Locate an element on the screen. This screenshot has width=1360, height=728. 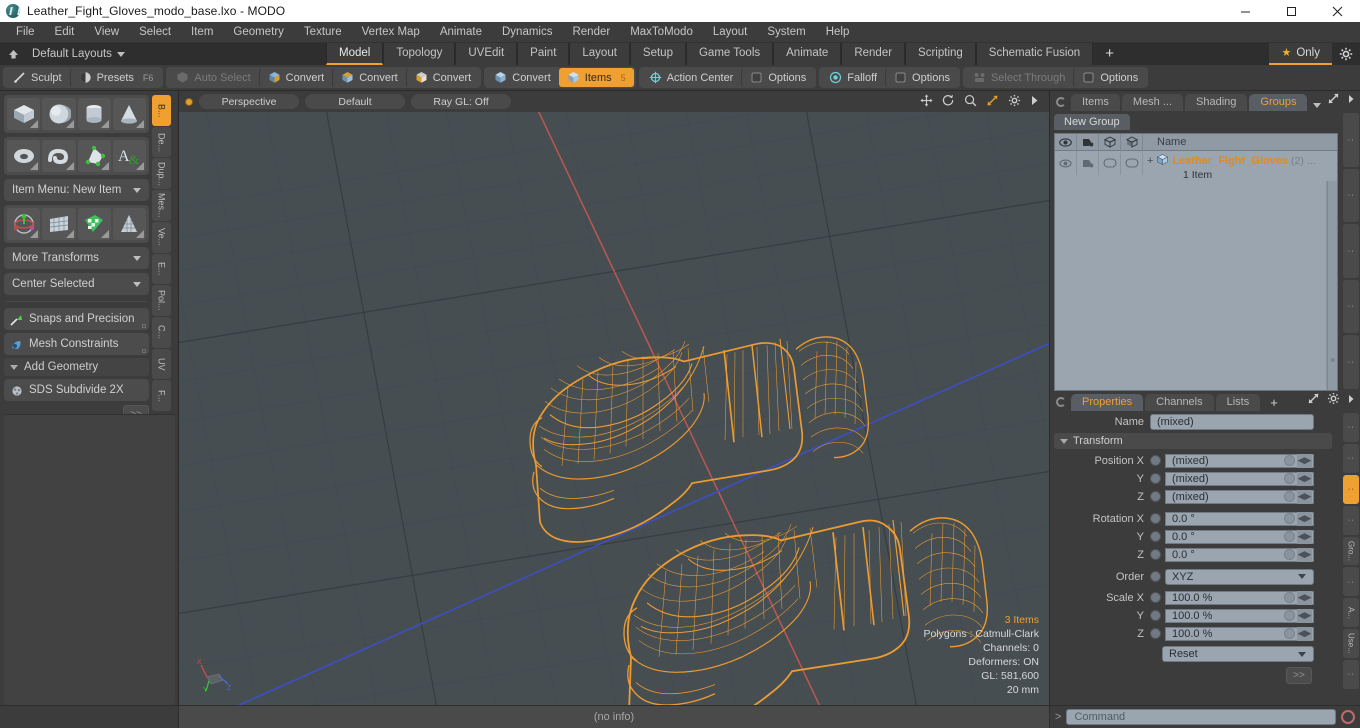
position-x-radio is located at coordinates (1155, 460).